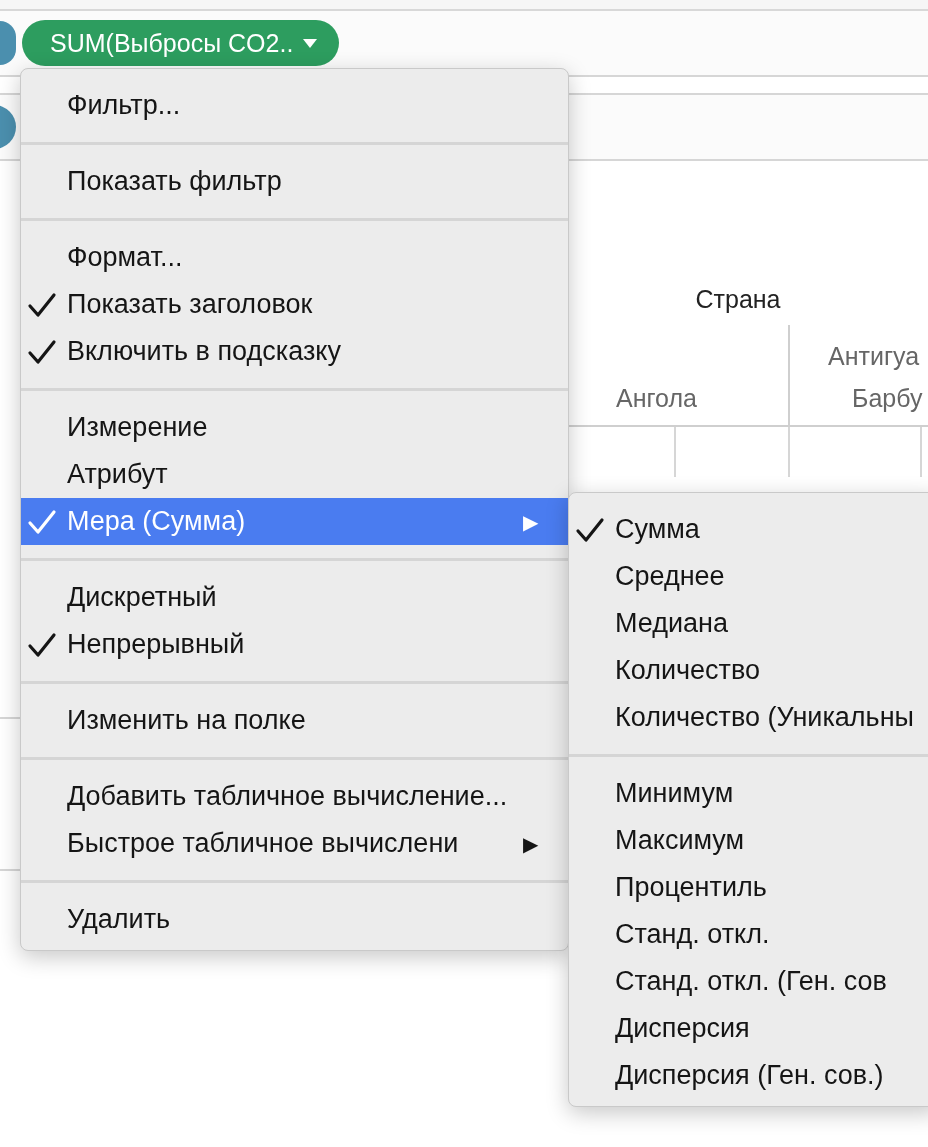 This screenshot has height=1147, width=928. Describe the element at coordinates (294, 843) in the screenshot. I see `menu-item: Быстрое табличное вычислени ▶` at that location.